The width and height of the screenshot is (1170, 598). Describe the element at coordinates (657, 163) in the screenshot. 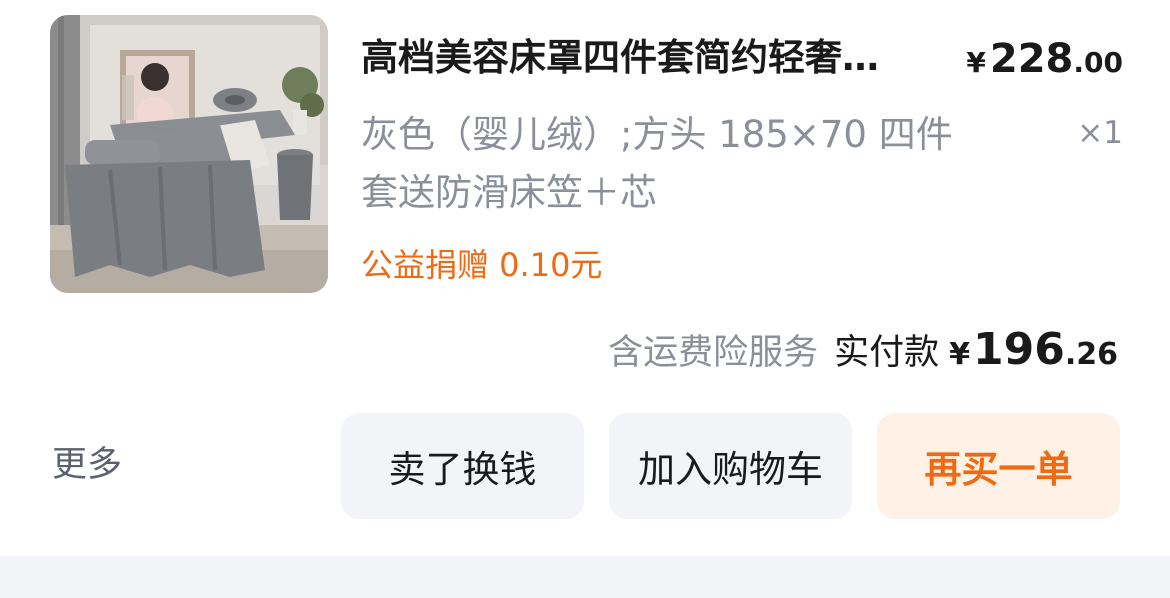

I see `product-spec: 灰色（婴儿绒）;方头 185×70 四件套送防滑床笠＋芯` at that location.